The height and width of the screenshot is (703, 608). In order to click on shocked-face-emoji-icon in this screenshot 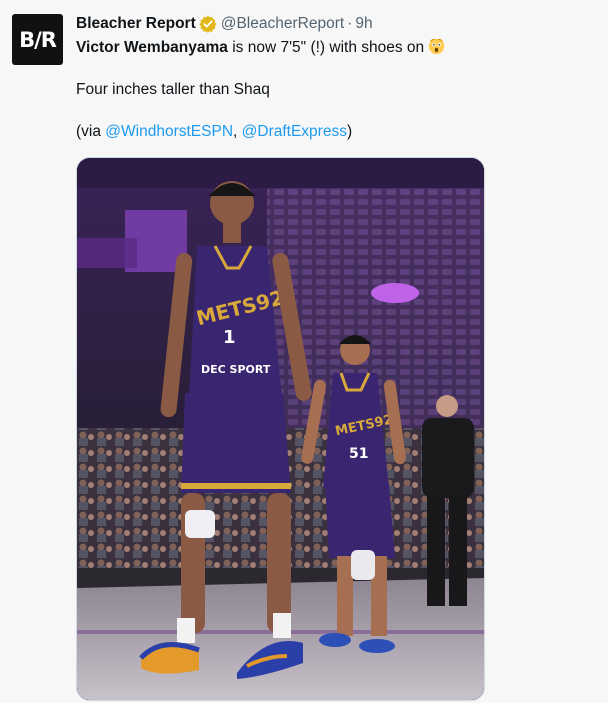, I will do `click(437, 46)`.